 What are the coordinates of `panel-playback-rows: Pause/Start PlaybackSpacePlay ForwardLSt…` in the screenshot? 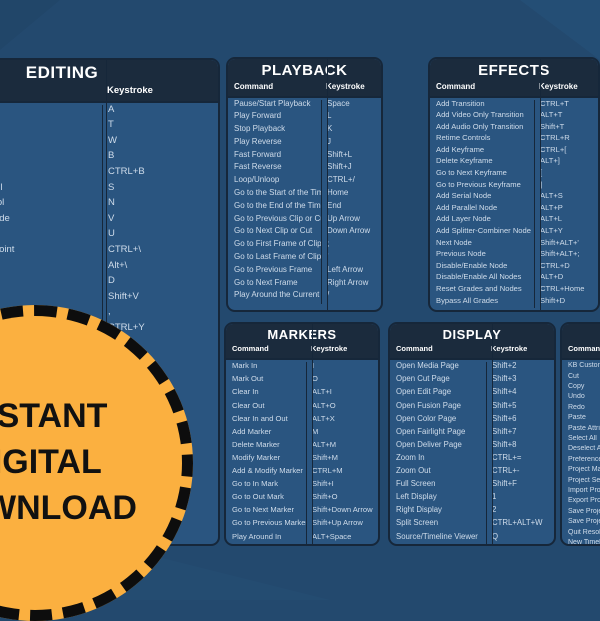 It's located at (304, 202).